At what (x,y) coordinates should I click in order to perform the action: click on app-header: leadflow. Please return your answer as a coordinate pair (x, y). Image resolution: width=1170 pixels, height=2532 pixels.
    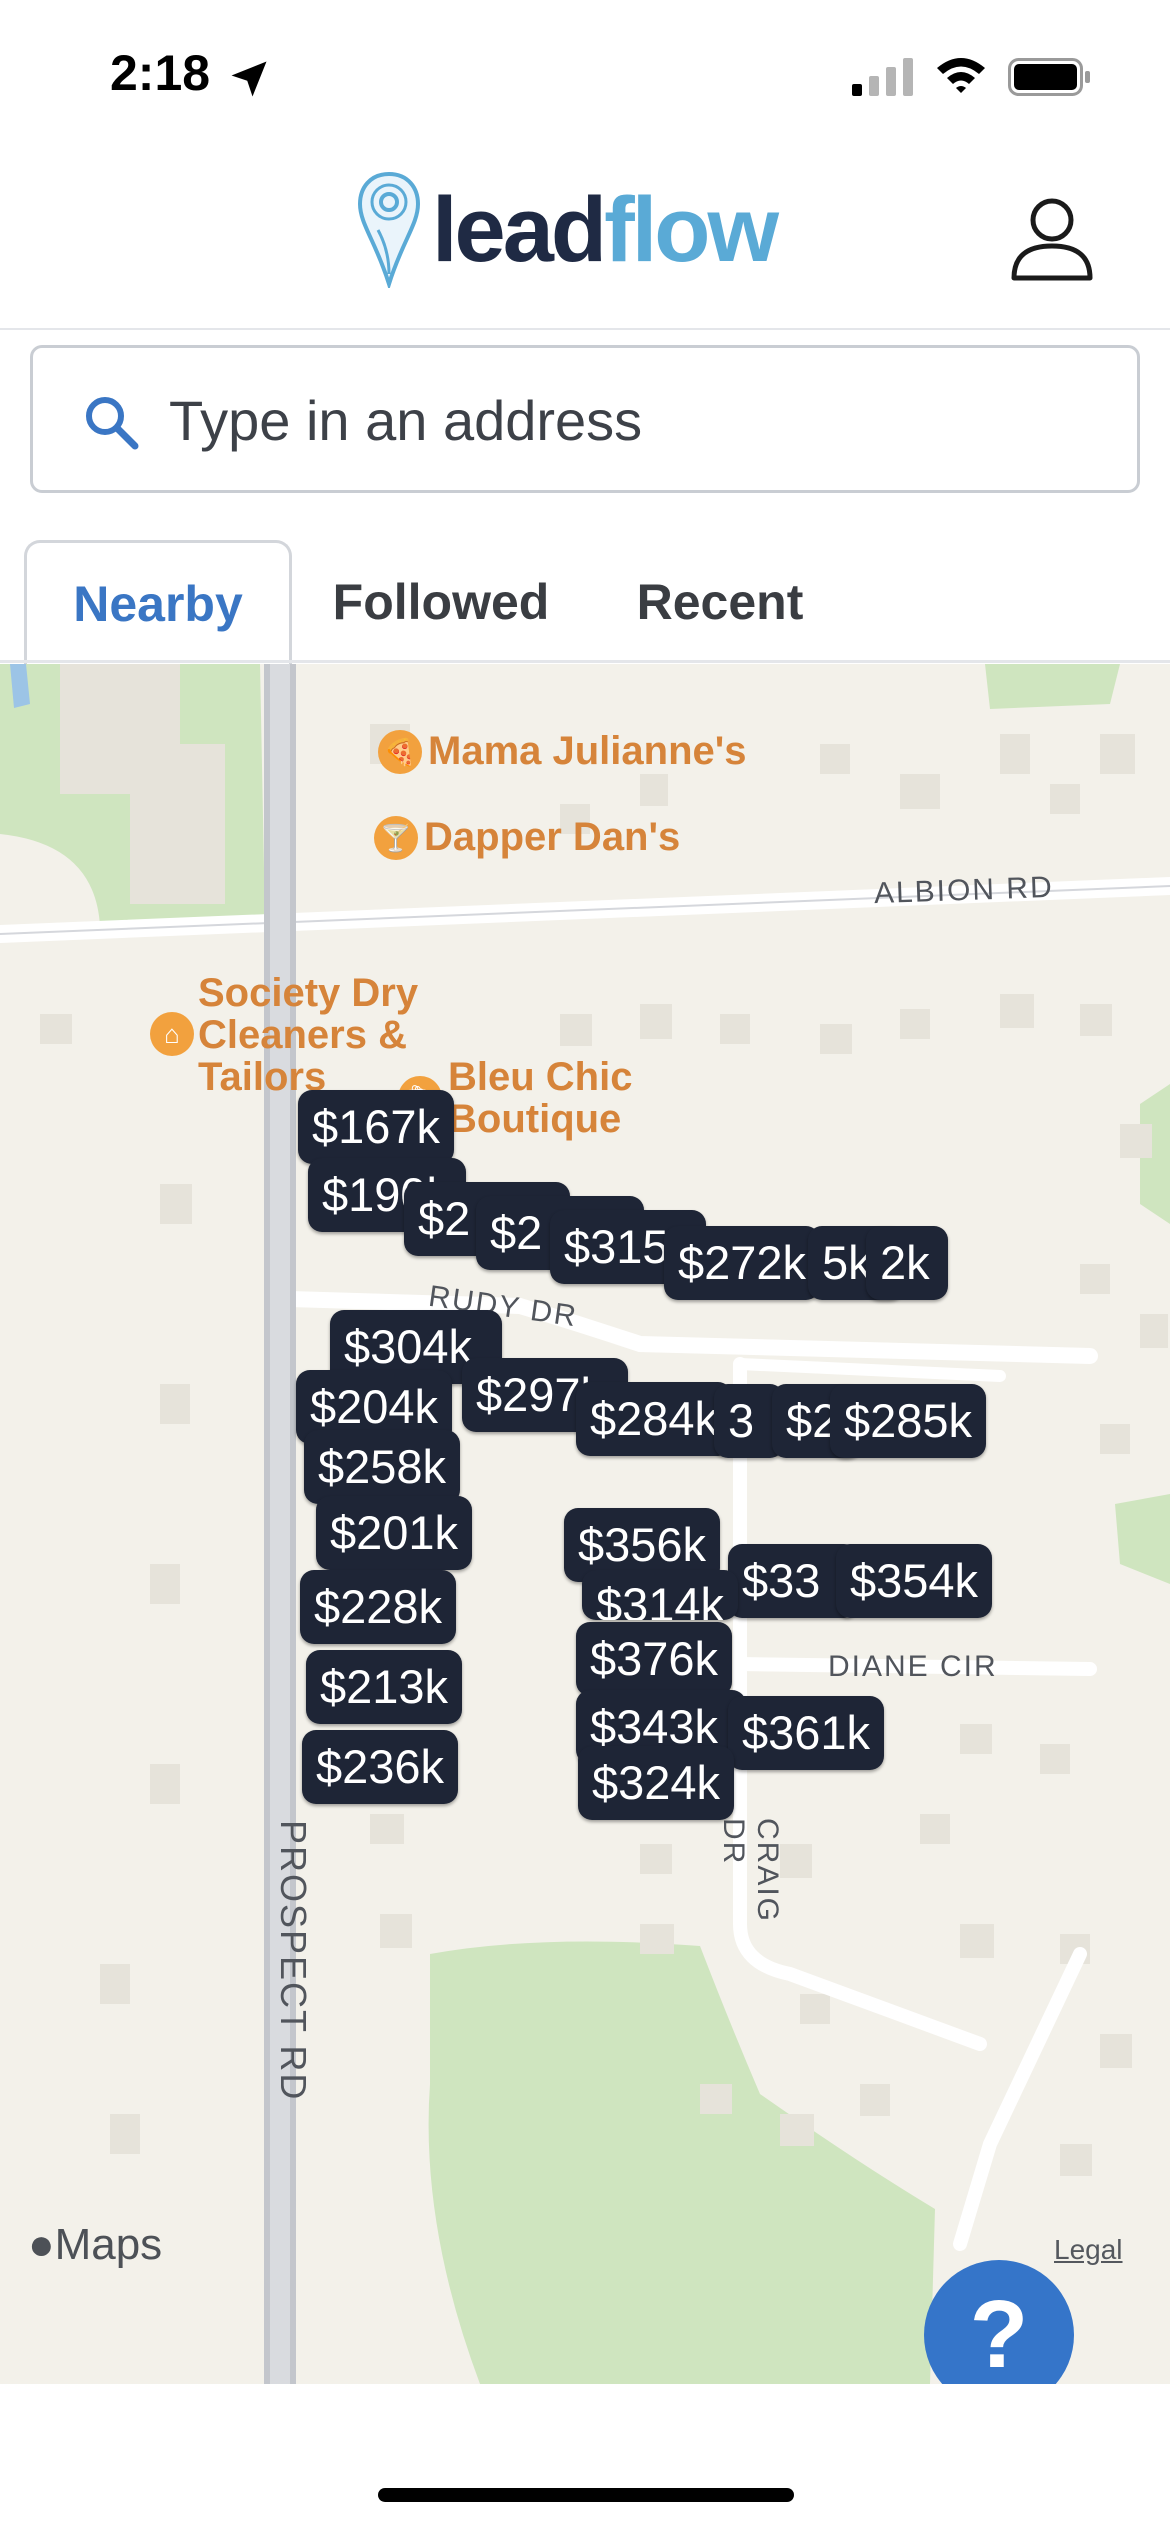
    Looking at the image, I should click on (585, 240).